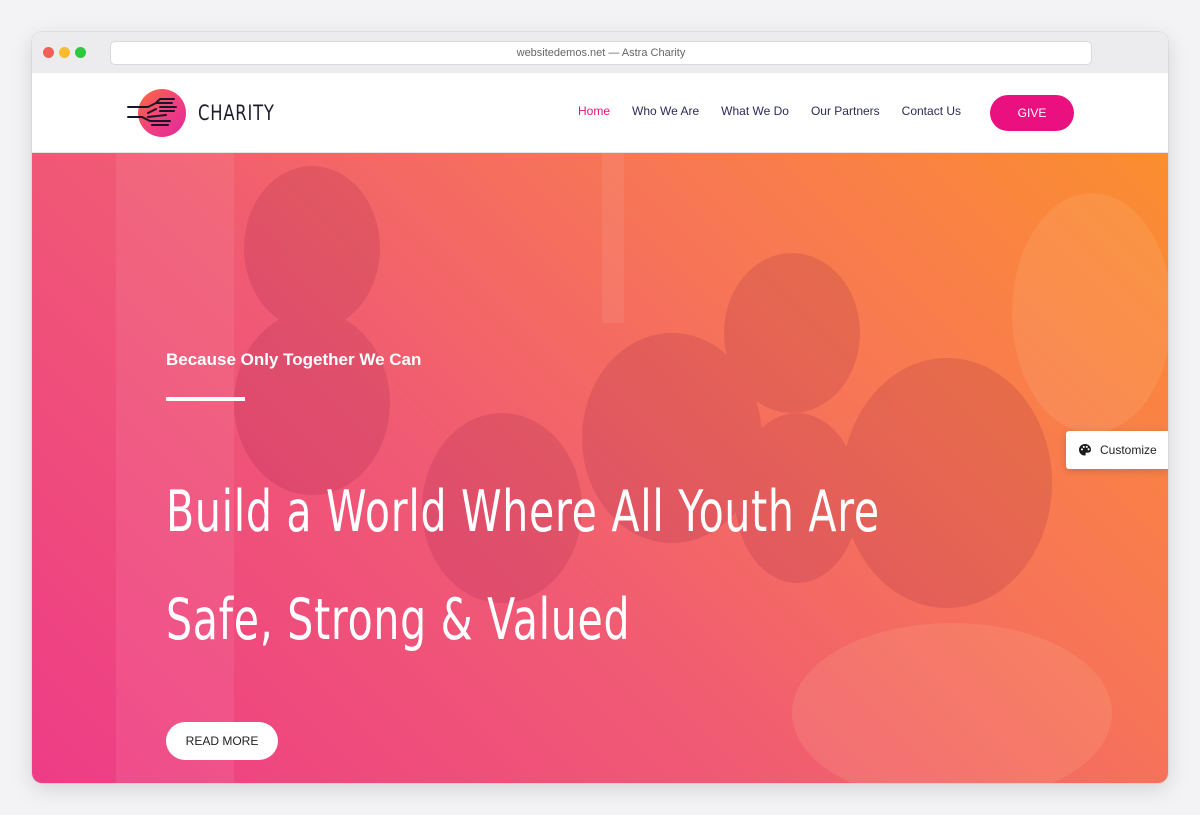  What do you see at coordinates (1032, 113) in the screenshot?
I see `give-button: GIVE` at bounding box center [1032, 113].